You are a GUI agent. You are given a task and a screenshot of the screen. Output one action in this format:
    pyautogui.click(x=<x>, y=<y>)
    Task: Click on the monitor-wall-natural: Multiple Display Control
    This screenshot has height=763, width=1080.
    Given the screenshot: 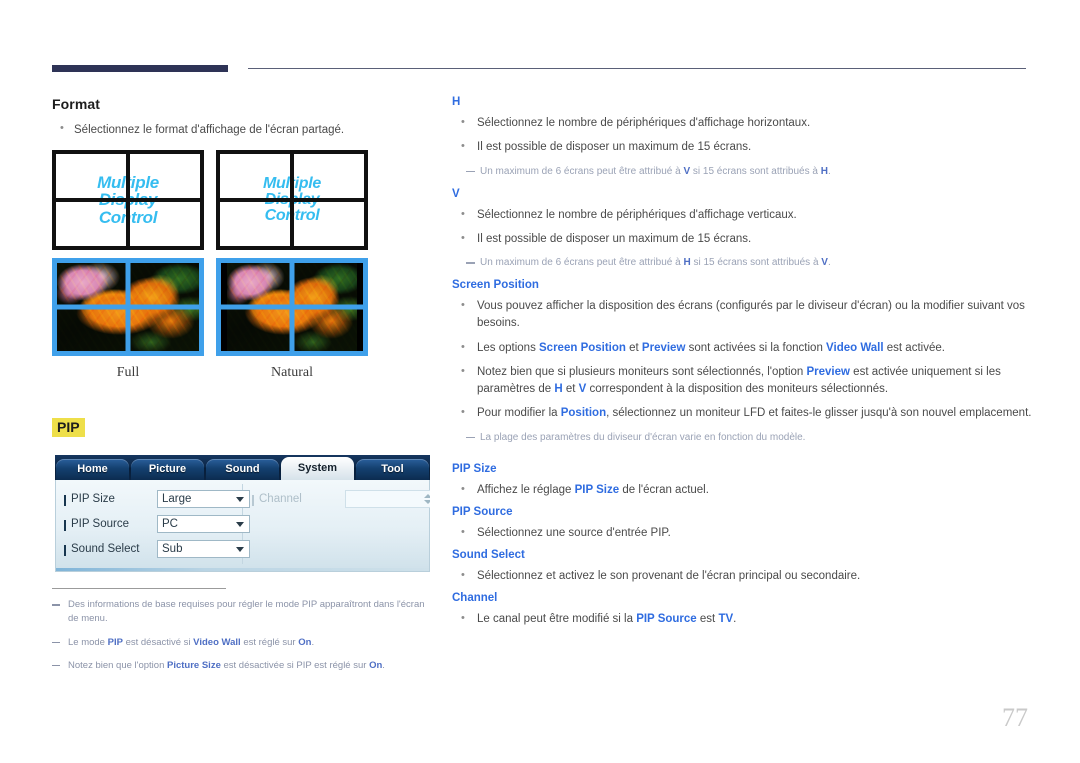 What is the action you would take?
    pyautogui.click(x=292, y=200)
    